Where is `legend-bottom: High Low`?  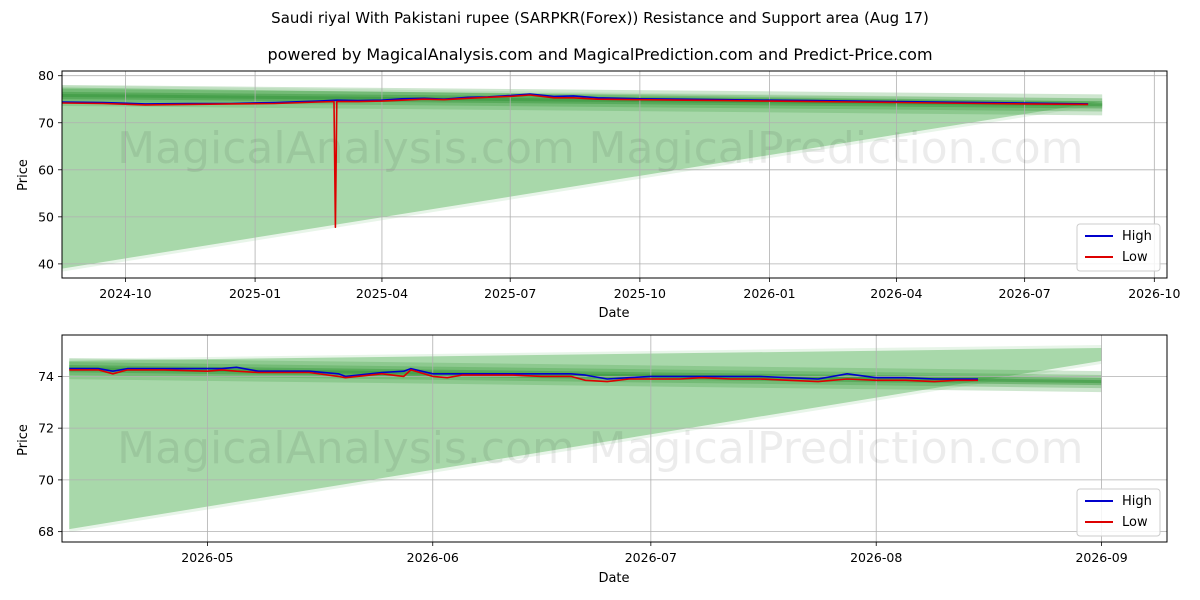
legend-bottom: High Low is located at coordinates (1118, 512).